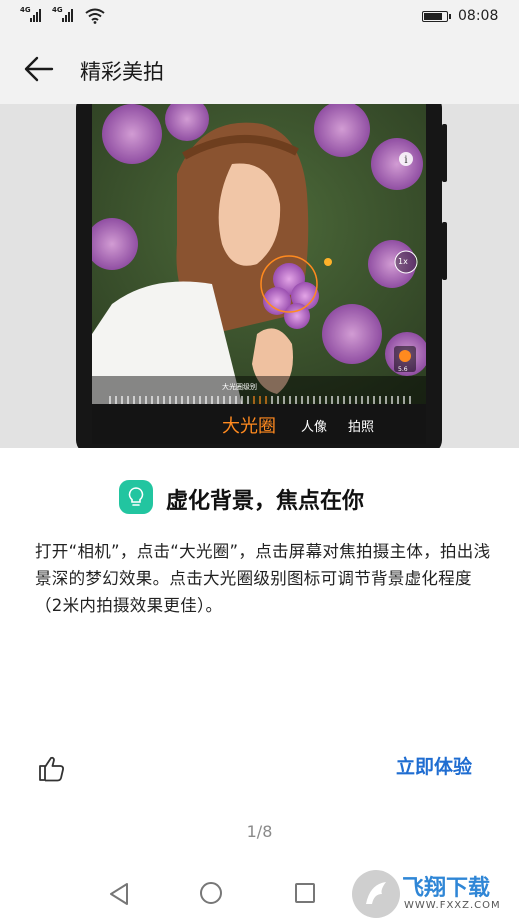  I want to click on aperture-value: 5.6, so click(403, 369).